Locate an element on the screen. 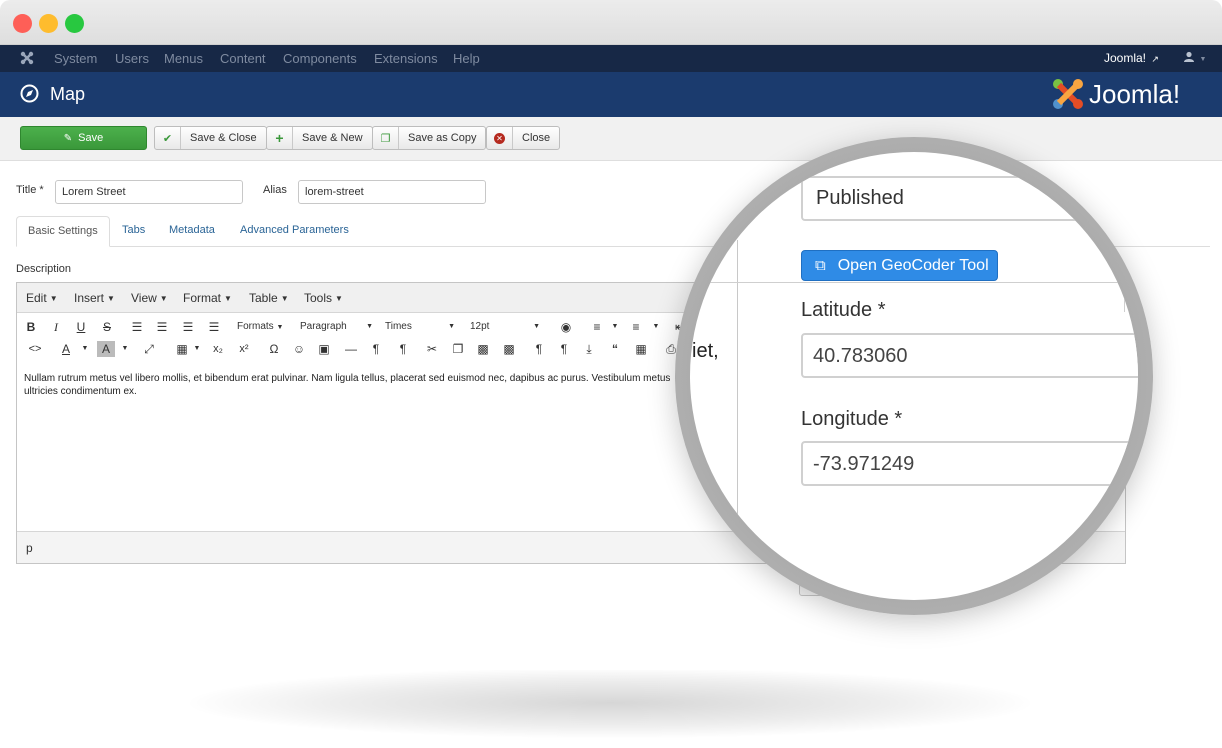 The width and height of the screenshot is (1222, 748). visual-chars-icon: ¶ is located at coordinates (564, 349).